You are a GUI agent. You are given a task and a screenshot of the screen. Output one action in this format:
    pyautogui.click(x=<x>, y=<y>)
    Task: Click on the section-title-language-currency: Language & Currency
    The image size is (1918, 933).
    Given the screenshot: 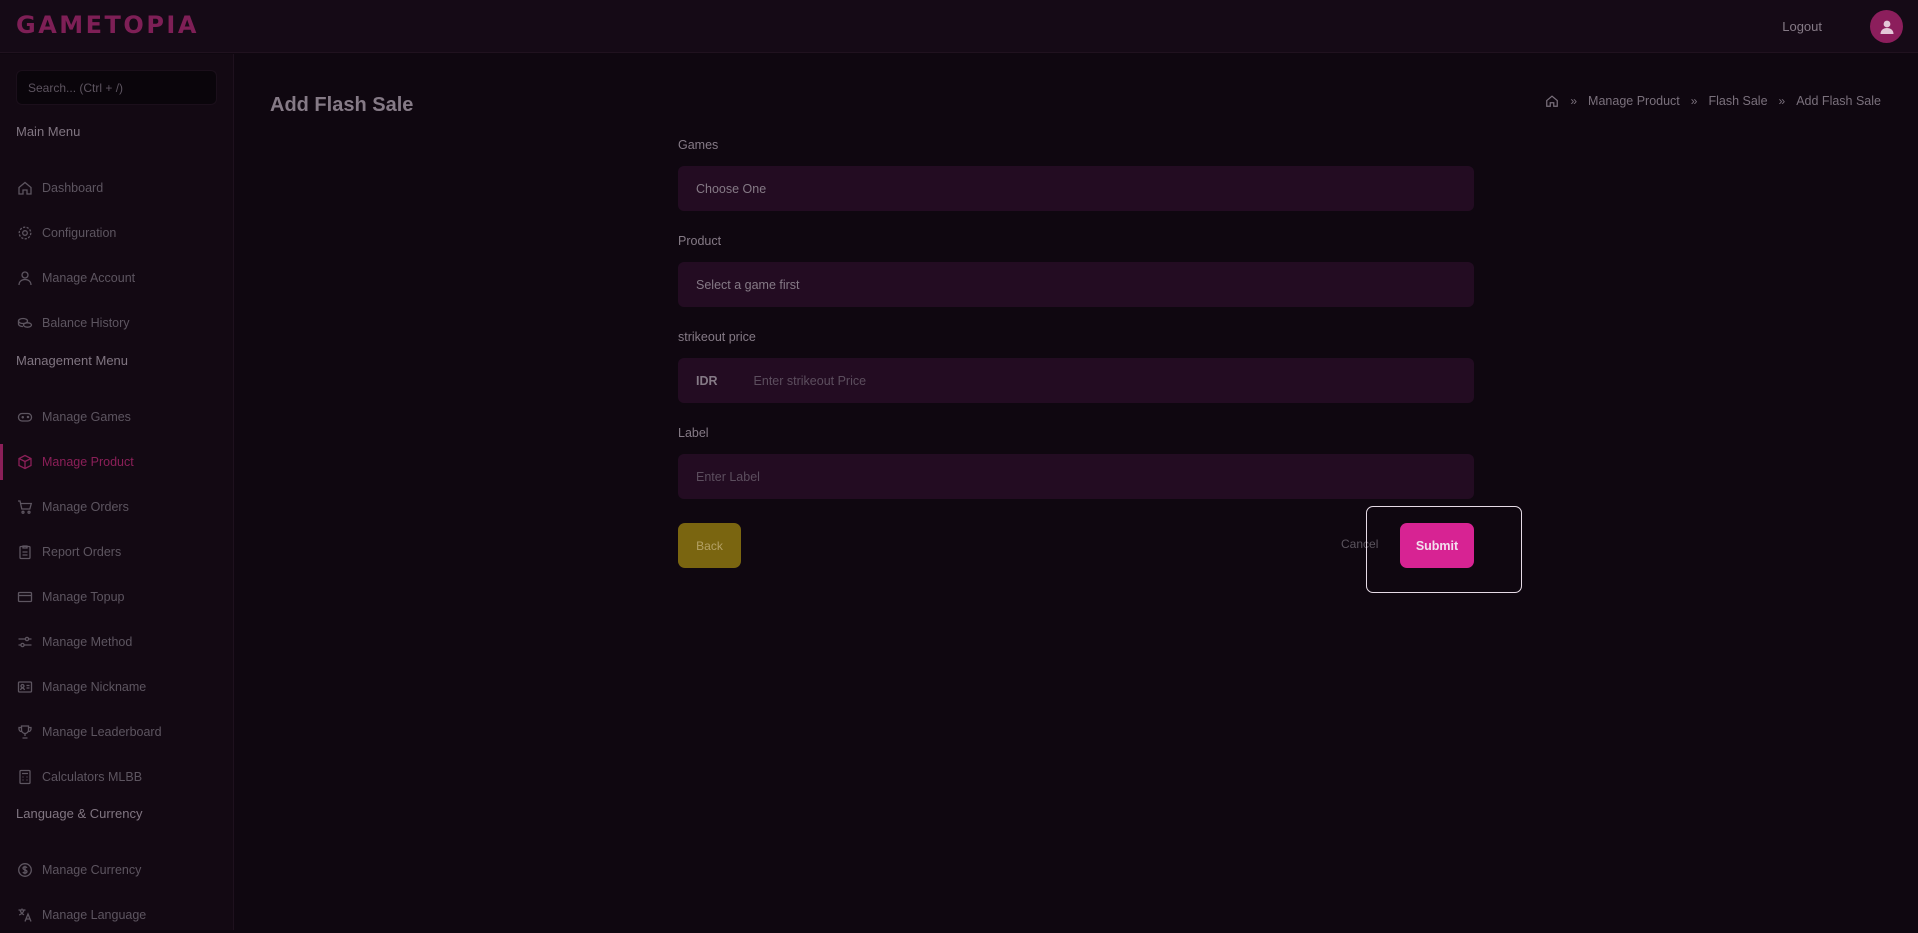 What is the action you would take?
    pyautogui.click(x=79, y=813)
    